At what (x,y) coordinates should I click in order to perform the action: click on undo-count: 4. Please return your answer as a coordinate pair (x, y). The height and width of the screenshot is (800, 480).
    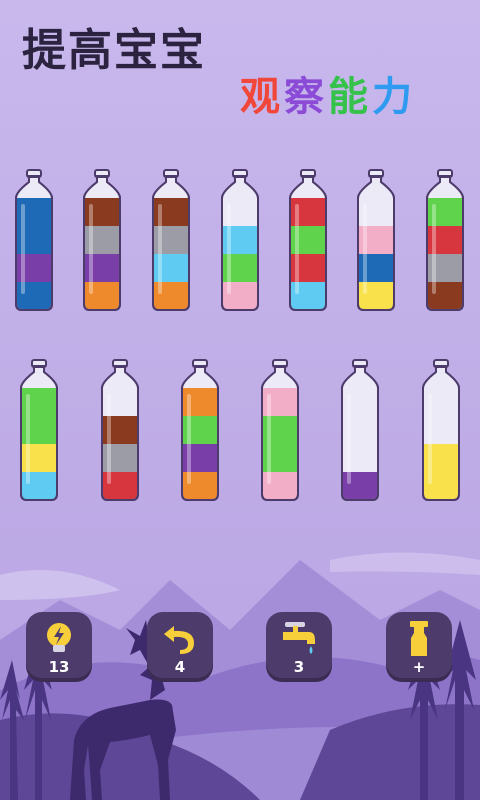
    Looking at the image, I should click on (180, 667).